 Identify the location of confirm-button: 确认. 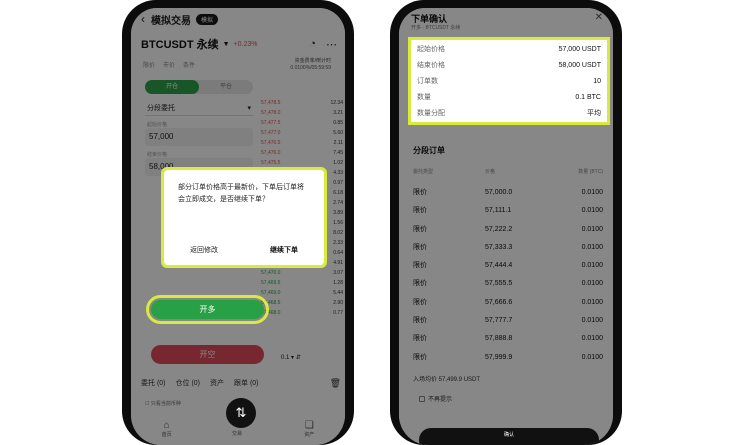
(509, 436).